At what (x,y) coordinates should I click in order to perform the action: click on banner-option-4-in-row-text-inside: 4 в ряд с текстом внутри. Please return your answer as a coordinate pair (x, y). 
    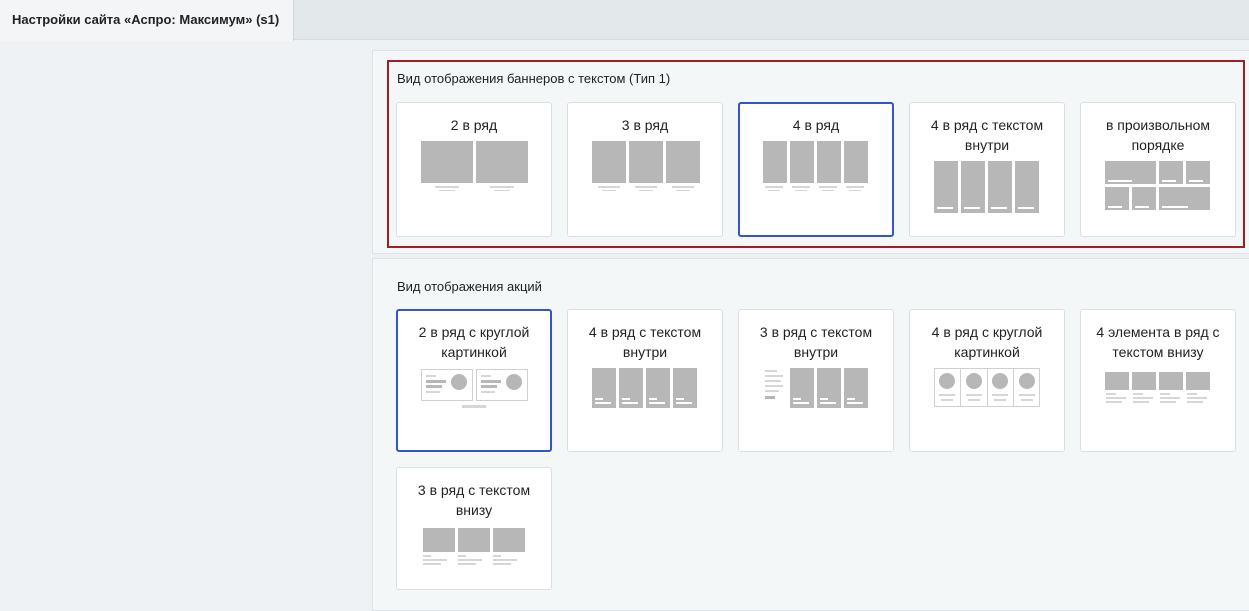
    Looking at the image, I should click on (987, 169).